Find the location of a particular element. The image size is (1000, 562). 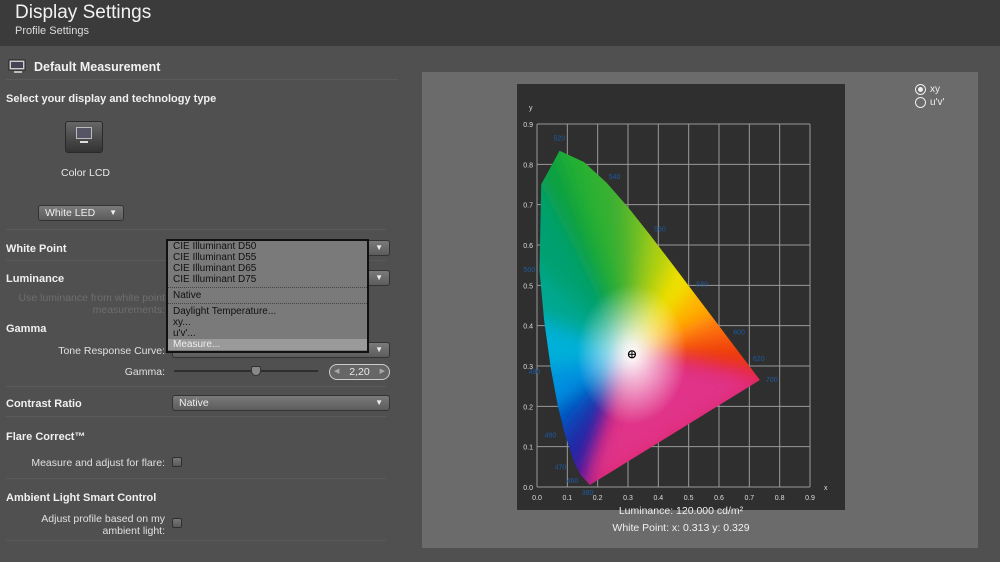

radio-xy: xy is located at coordinates (929, 89).